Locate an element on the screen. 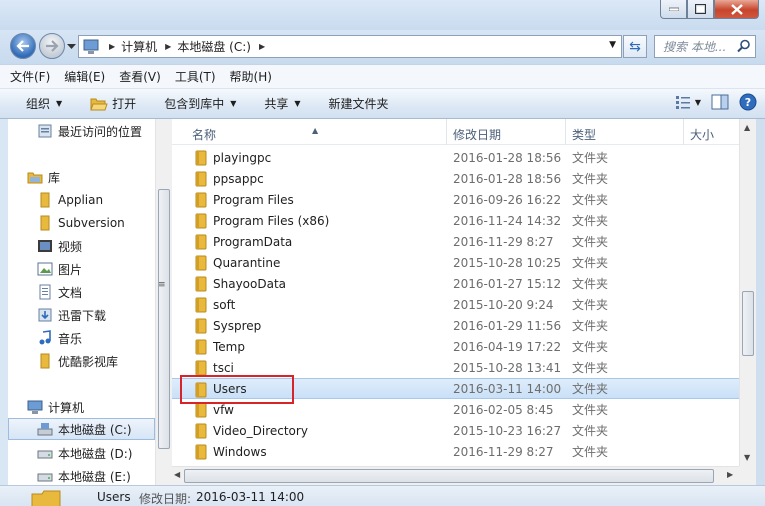 This screenshot has width=765, height=506. nav-item-drive-c: 本地磁盘 (C:) is located at coordinates (81, 429).